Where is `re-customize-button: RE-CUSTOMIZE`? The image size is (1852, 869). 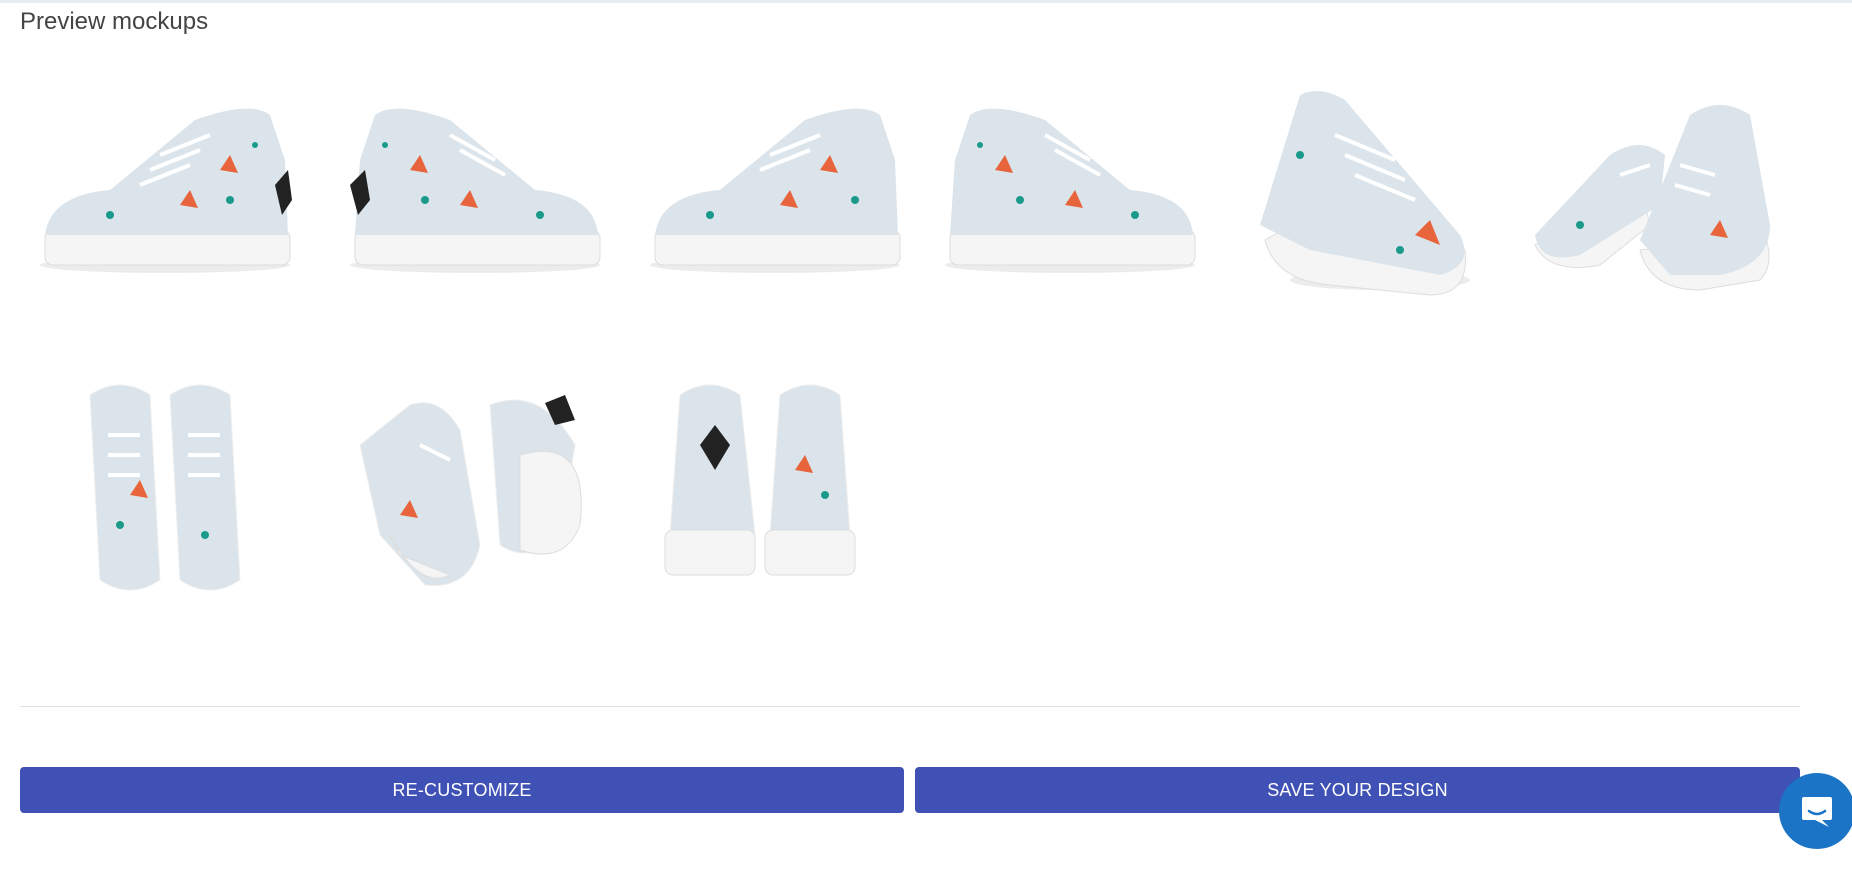
re-customize-button: RE-CUSTOMIZE is located at coordinates (462, 790).